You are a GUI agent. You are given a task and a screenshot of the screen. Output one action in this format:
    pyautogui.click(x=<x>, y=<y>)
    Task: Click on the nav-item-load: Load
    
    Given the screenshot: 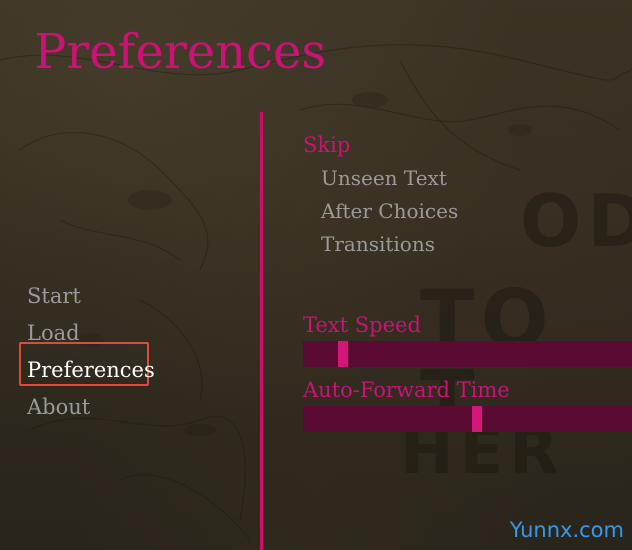 What is the action you would take?
    pyautogui.click(x=91, y=337)
    